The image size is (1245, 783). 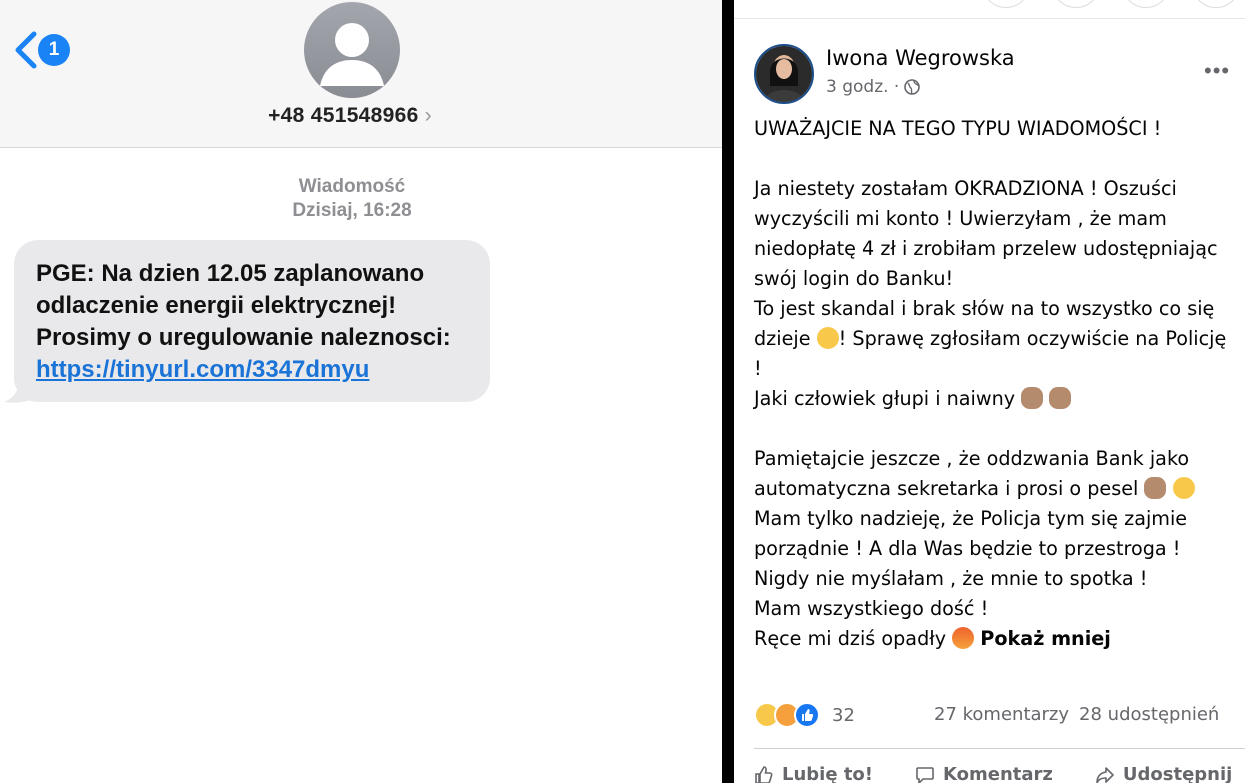 I want to click on contact-number: +48 451548966 ›, so click(x=350, y=116).